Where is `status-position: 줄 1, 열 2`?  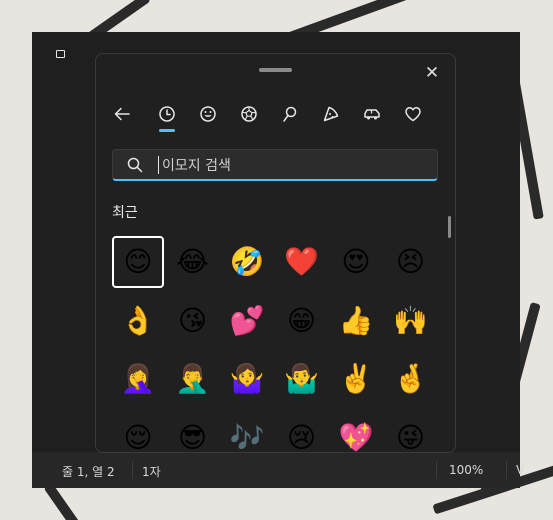 status-position: 줄 1, 열 2 is located at coordinates (88, 472).